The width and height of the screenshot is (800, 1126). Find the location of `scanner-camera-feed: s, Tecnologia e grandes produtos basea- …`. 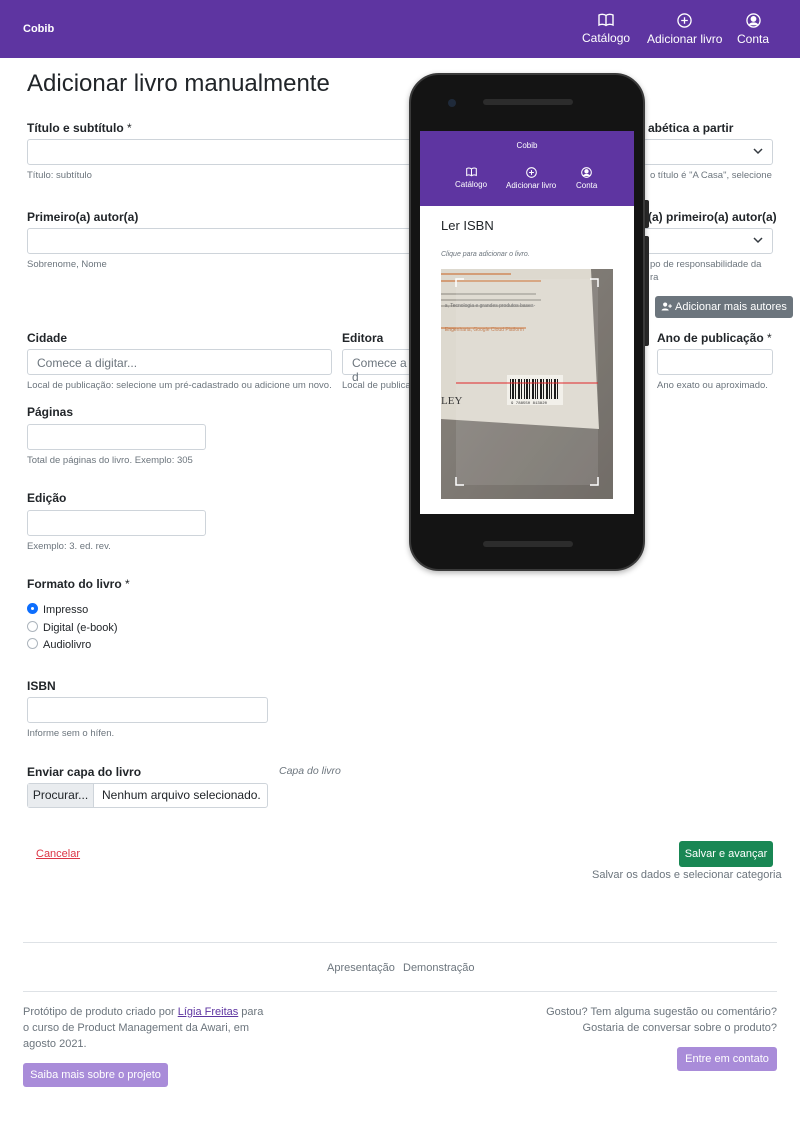

scanner-camera-feed: s, Tecnologia e grandes produtos basea- … is located at coordinates (527, 384).